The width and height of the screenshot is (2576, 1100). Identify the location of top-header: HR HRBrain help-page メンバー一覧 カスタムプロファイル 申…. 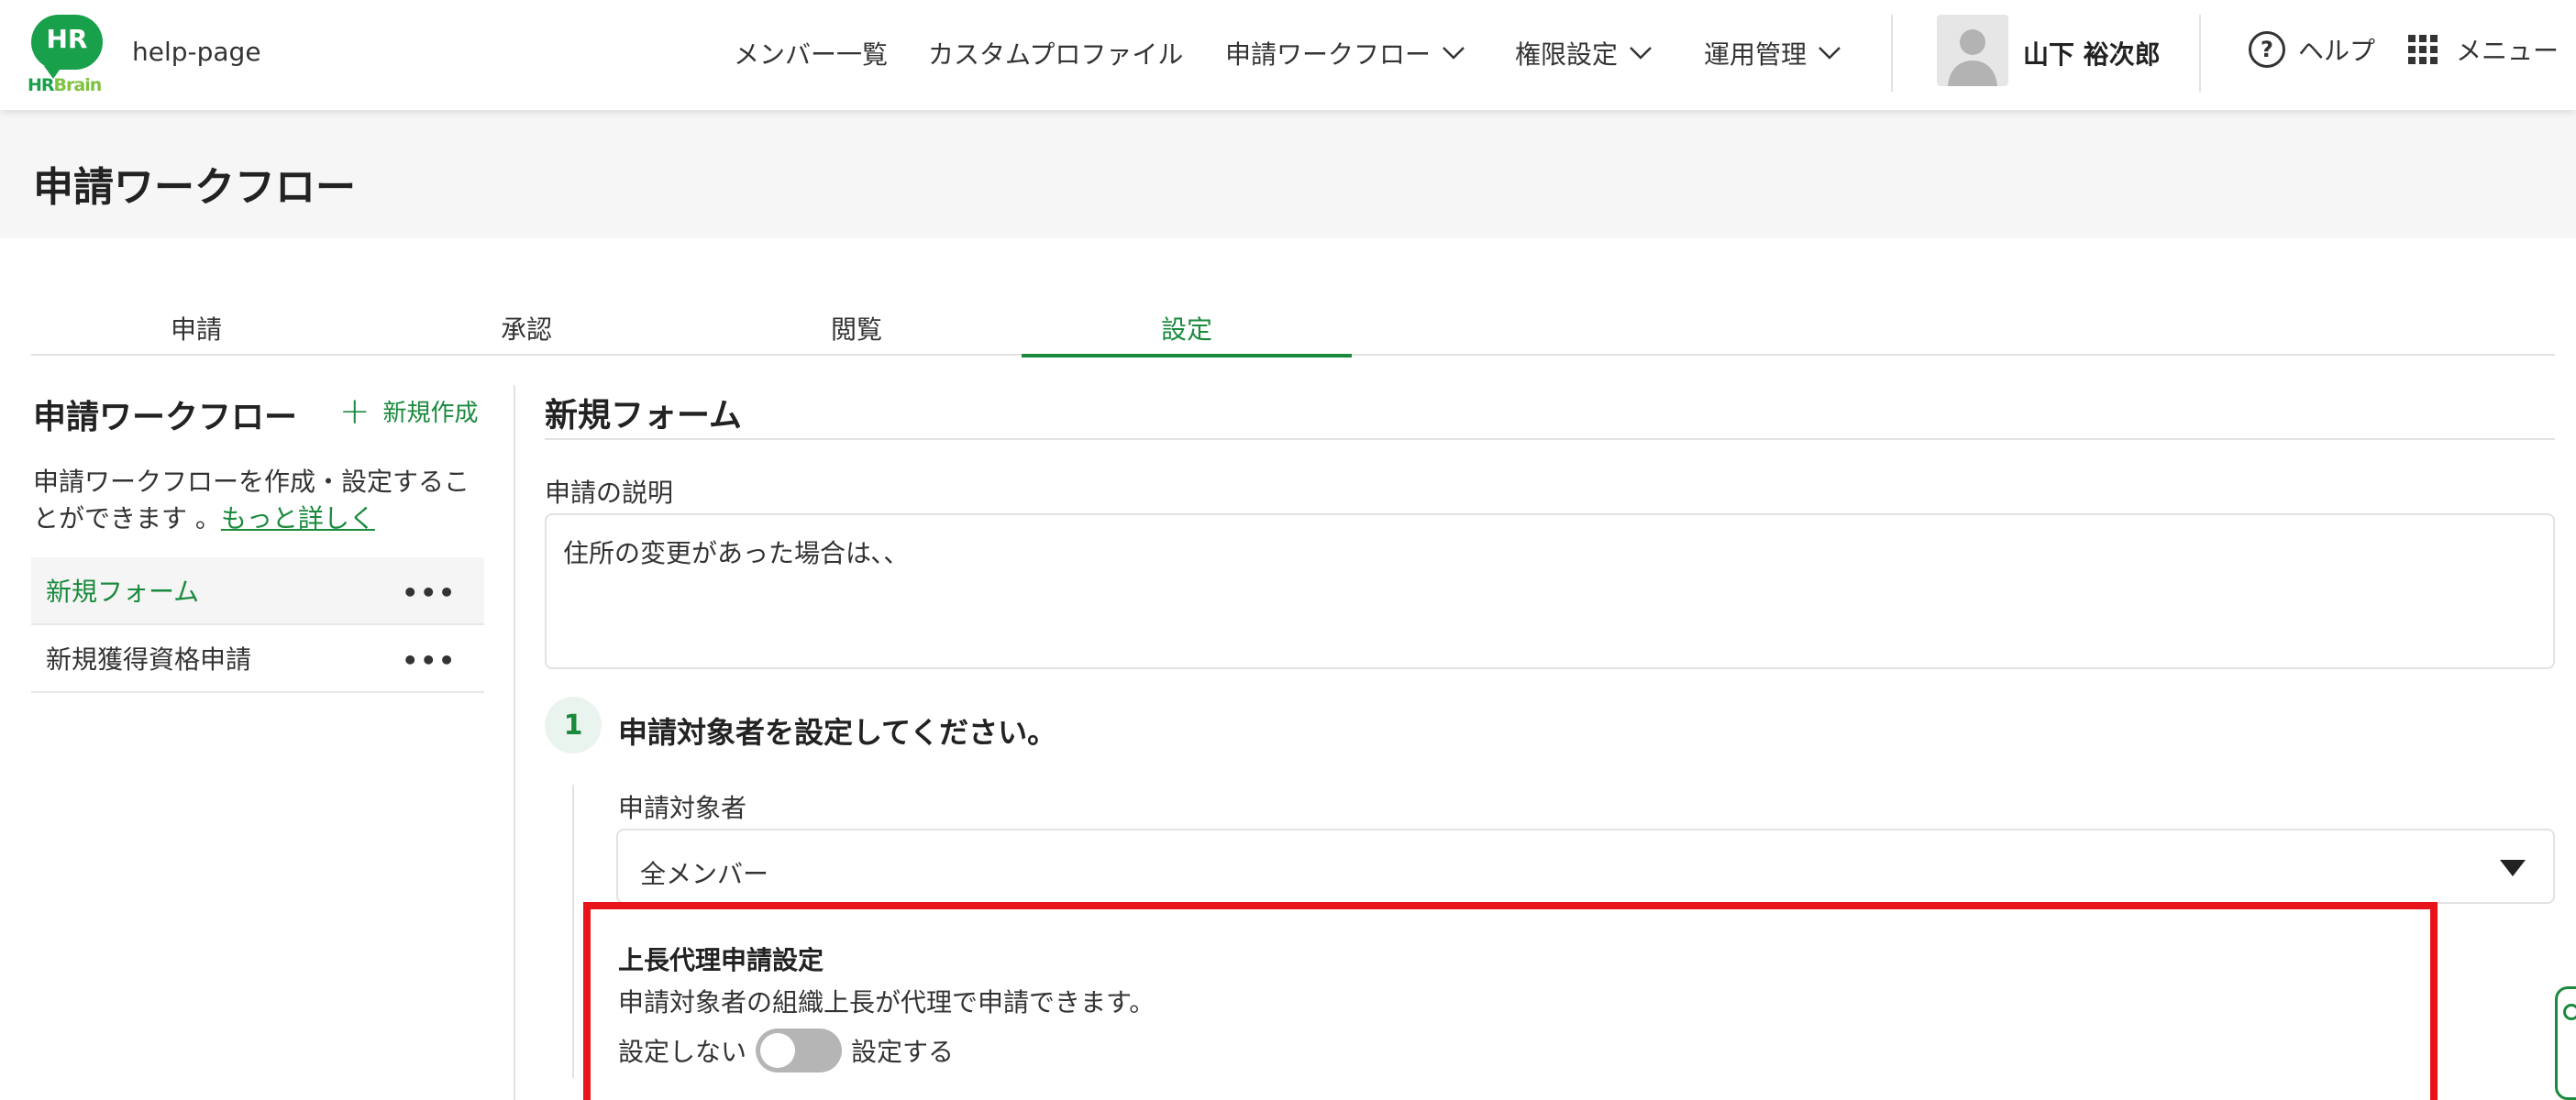
(1288, 55).